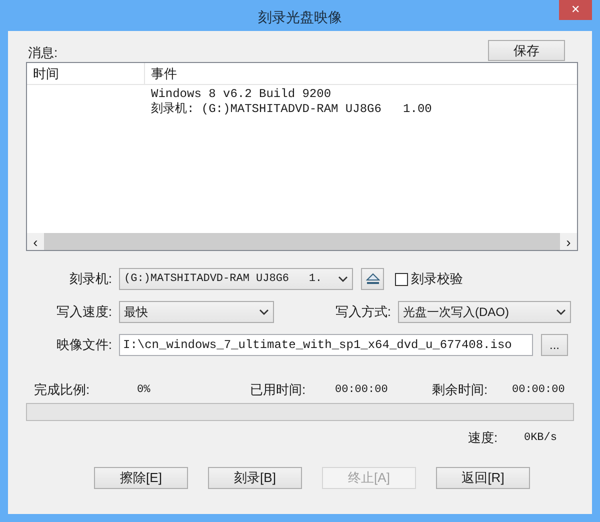 The height and width of the screenshot is (522, 600). What do you see at coordinates (361, 73) in the screenshot?
I see `column-header: 事件` at bounding box center [361, 73].